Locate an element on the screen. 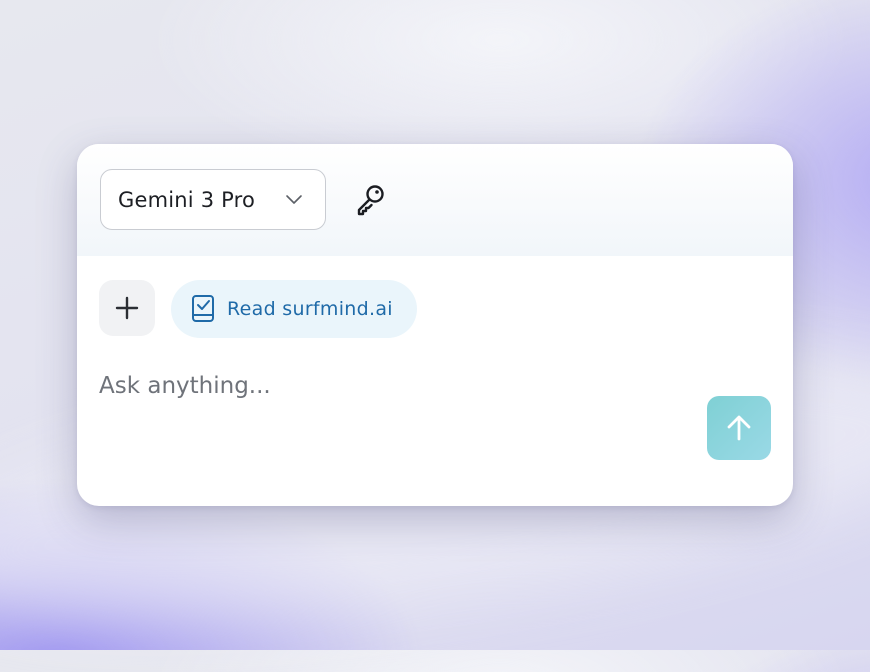 The height and width of the screenshot is (672, 870). ask-input is located at coordinates (379, 386).